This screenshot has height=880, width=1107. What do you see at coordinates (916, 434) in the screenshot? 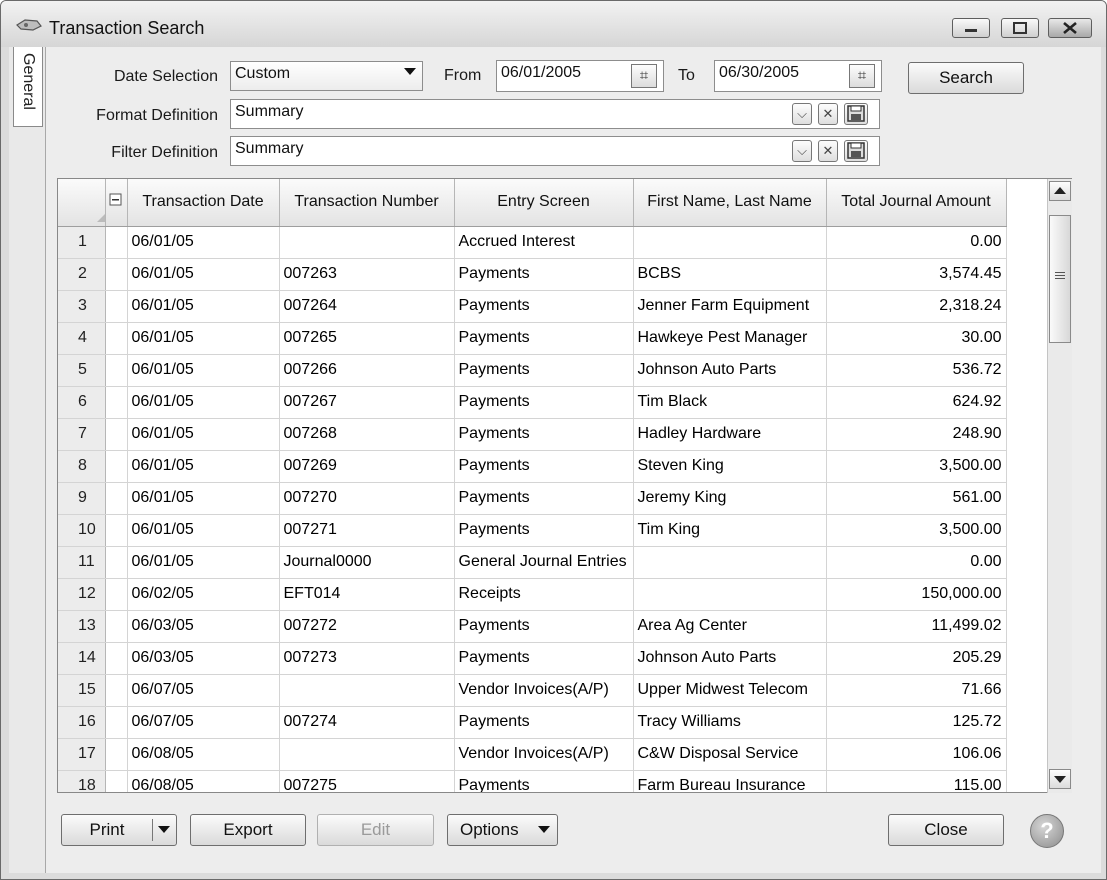
I see `cell-total-amount: 248.90` at bounding box center [916, 434].